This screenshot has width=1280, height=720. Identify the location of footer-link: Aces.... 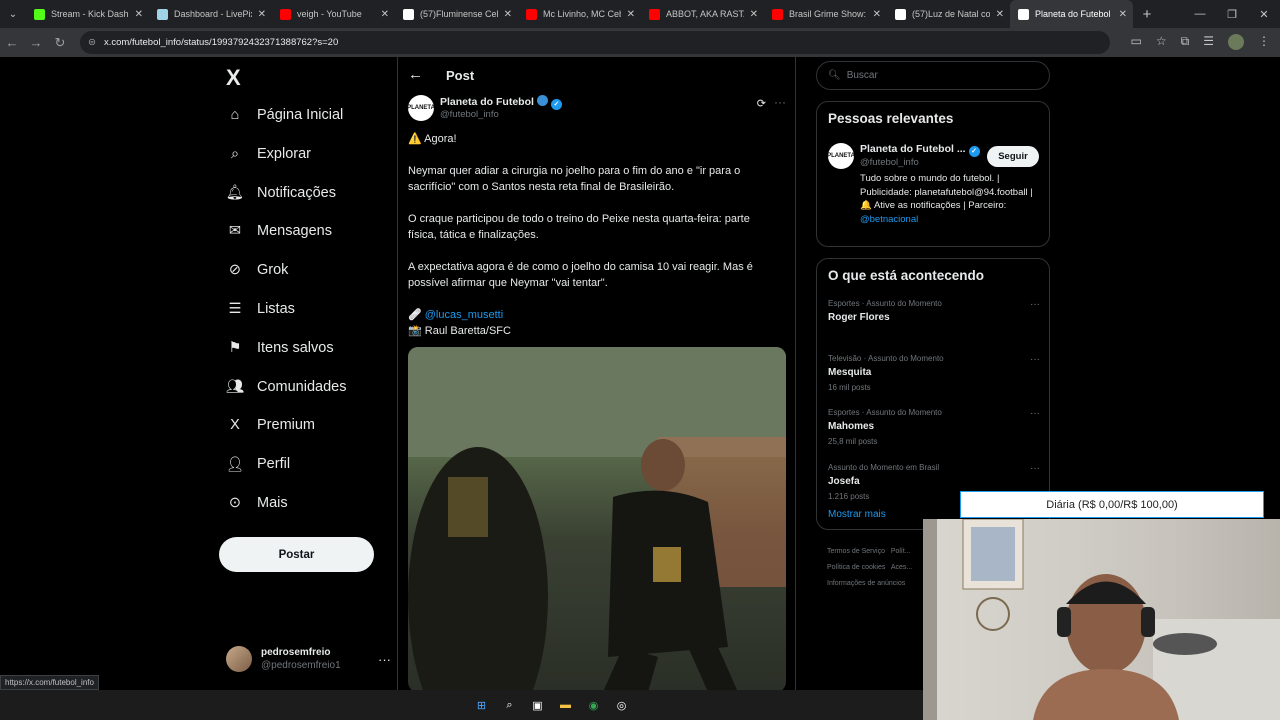
(901, 567).